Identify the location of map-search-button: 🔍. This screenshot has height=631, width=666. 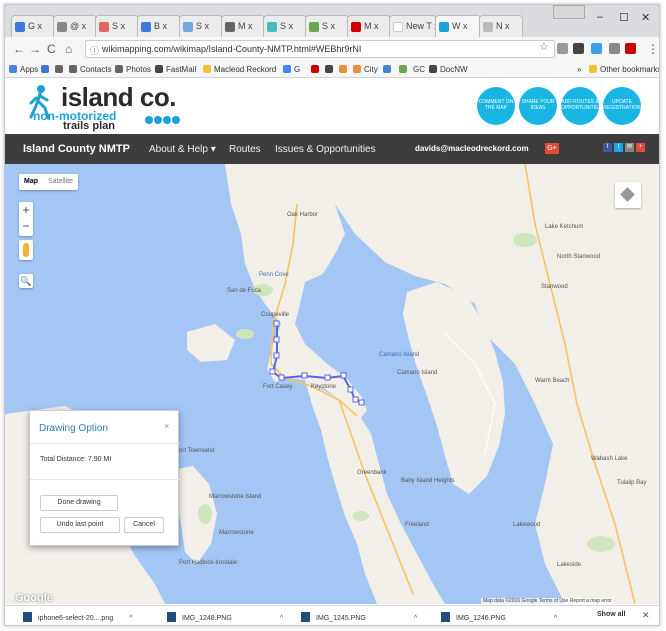
(26, 281).